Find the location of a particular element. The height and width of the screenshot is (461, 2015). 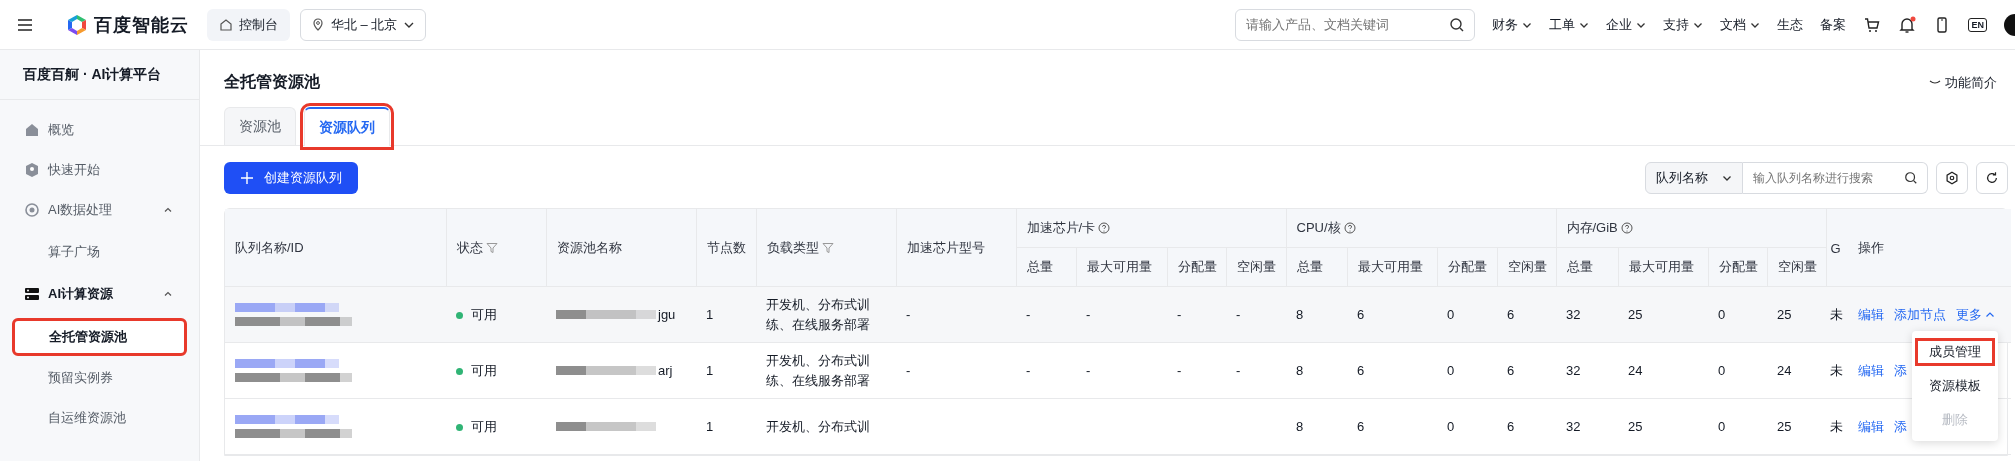

language-button: EN is located at coordinates (1977, 24).